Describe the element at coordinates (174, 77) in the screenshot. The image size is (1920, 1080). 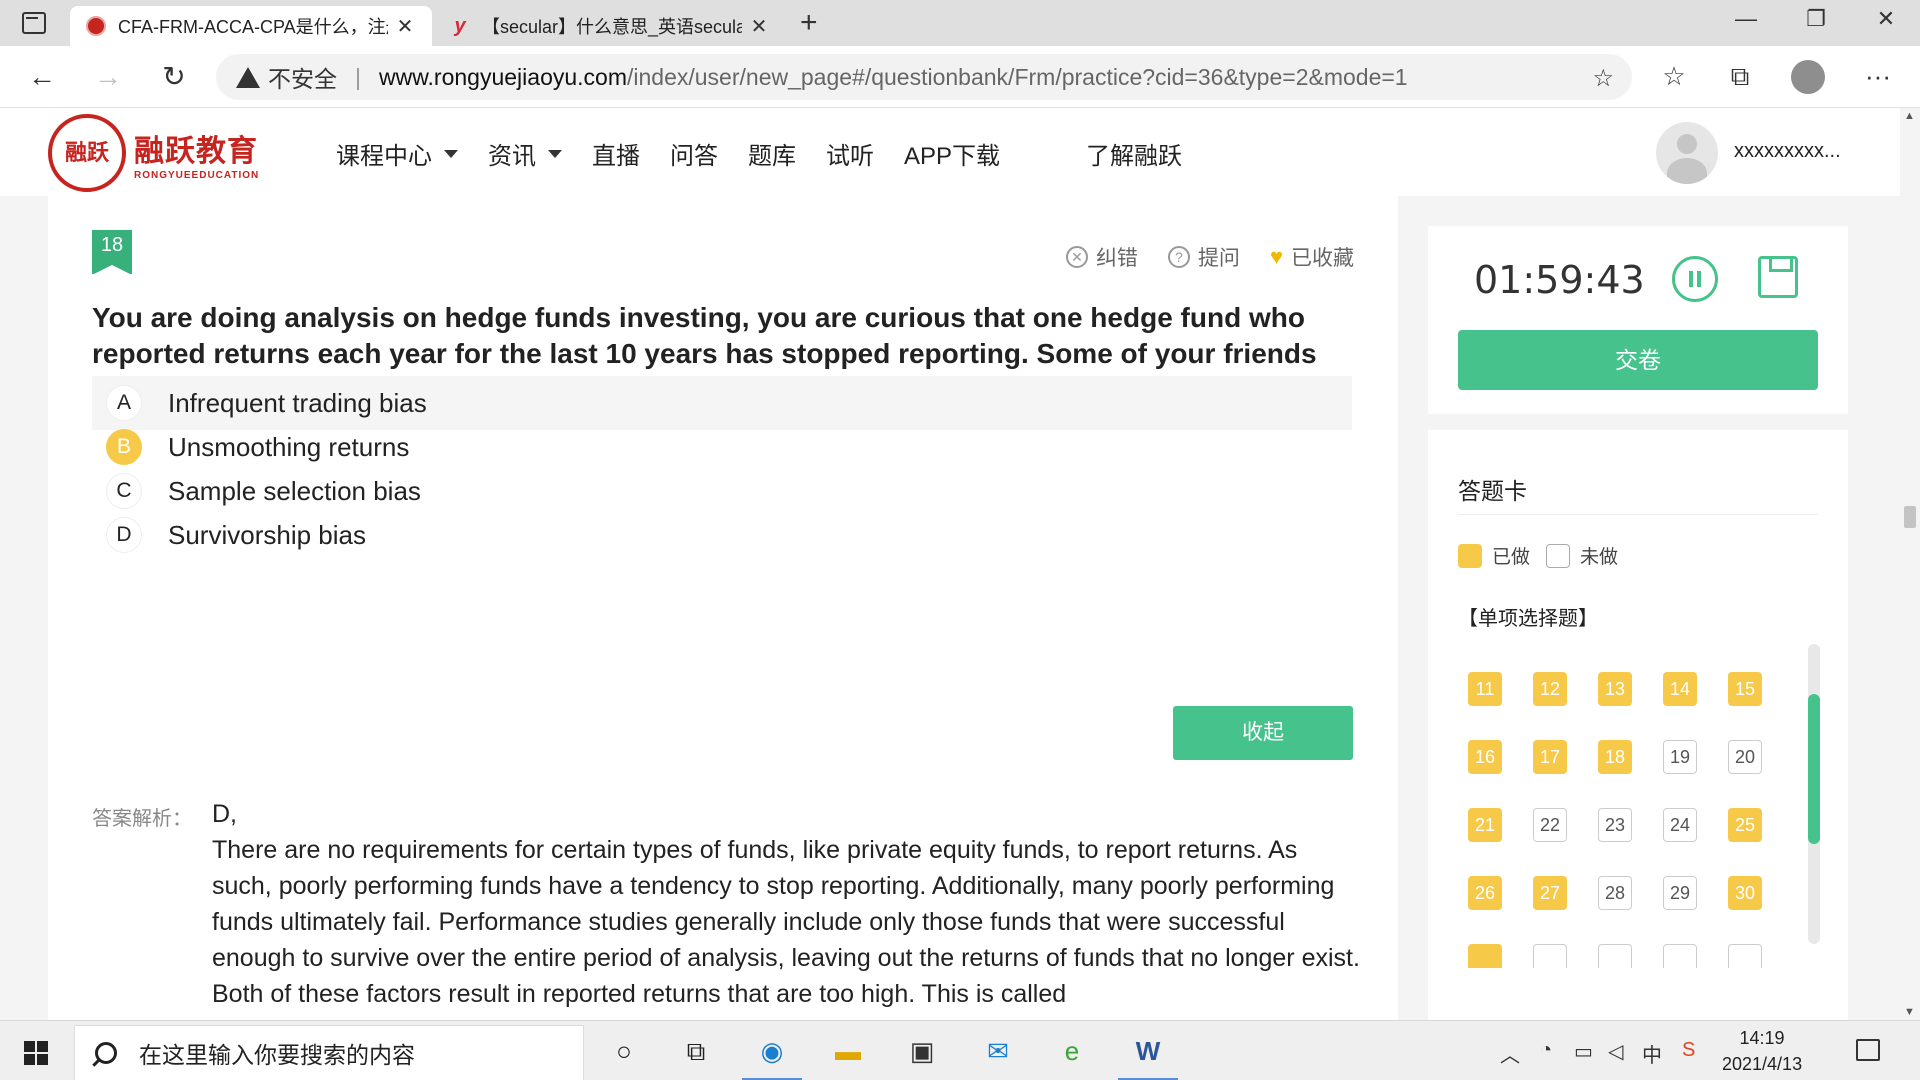
I see `reload-button: ↻` at that location.